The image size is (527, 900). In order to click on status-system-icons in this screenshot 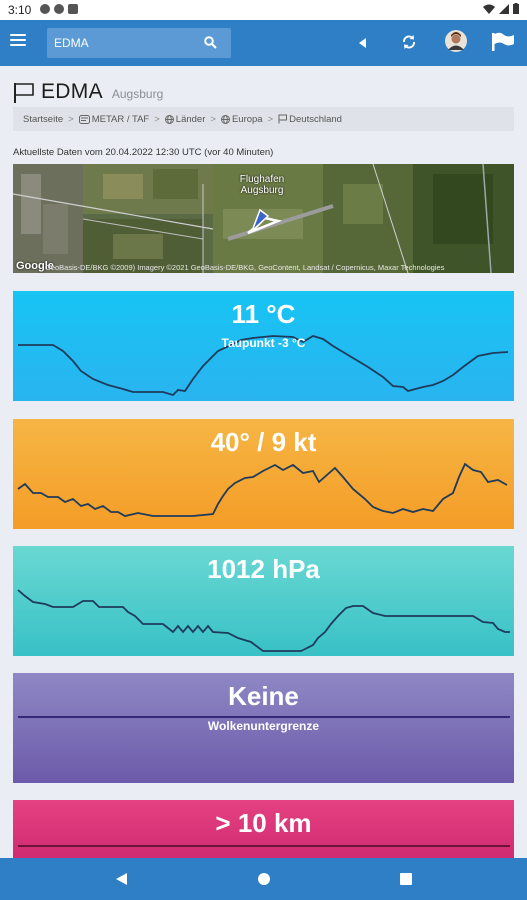, I will do `click(501, 8)`.